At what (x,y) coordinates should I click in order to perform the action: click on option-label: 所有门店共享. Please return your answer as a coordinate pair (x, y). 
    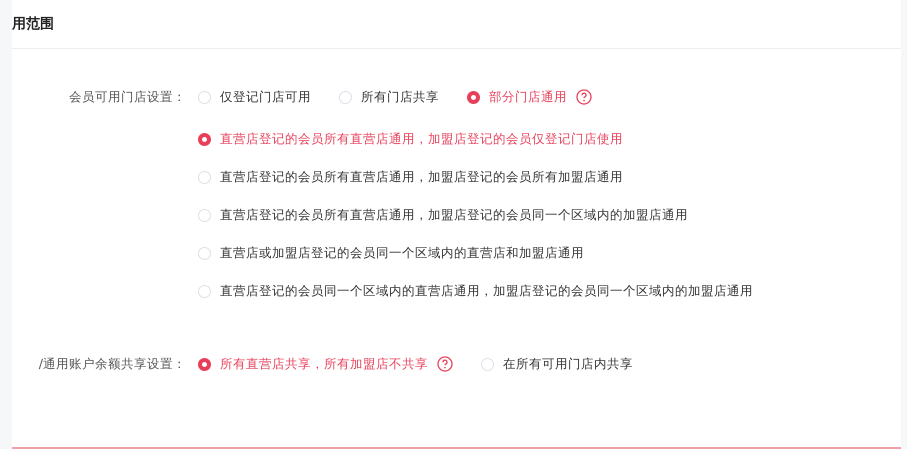
    Looking at the image, I should click on (400, 97).